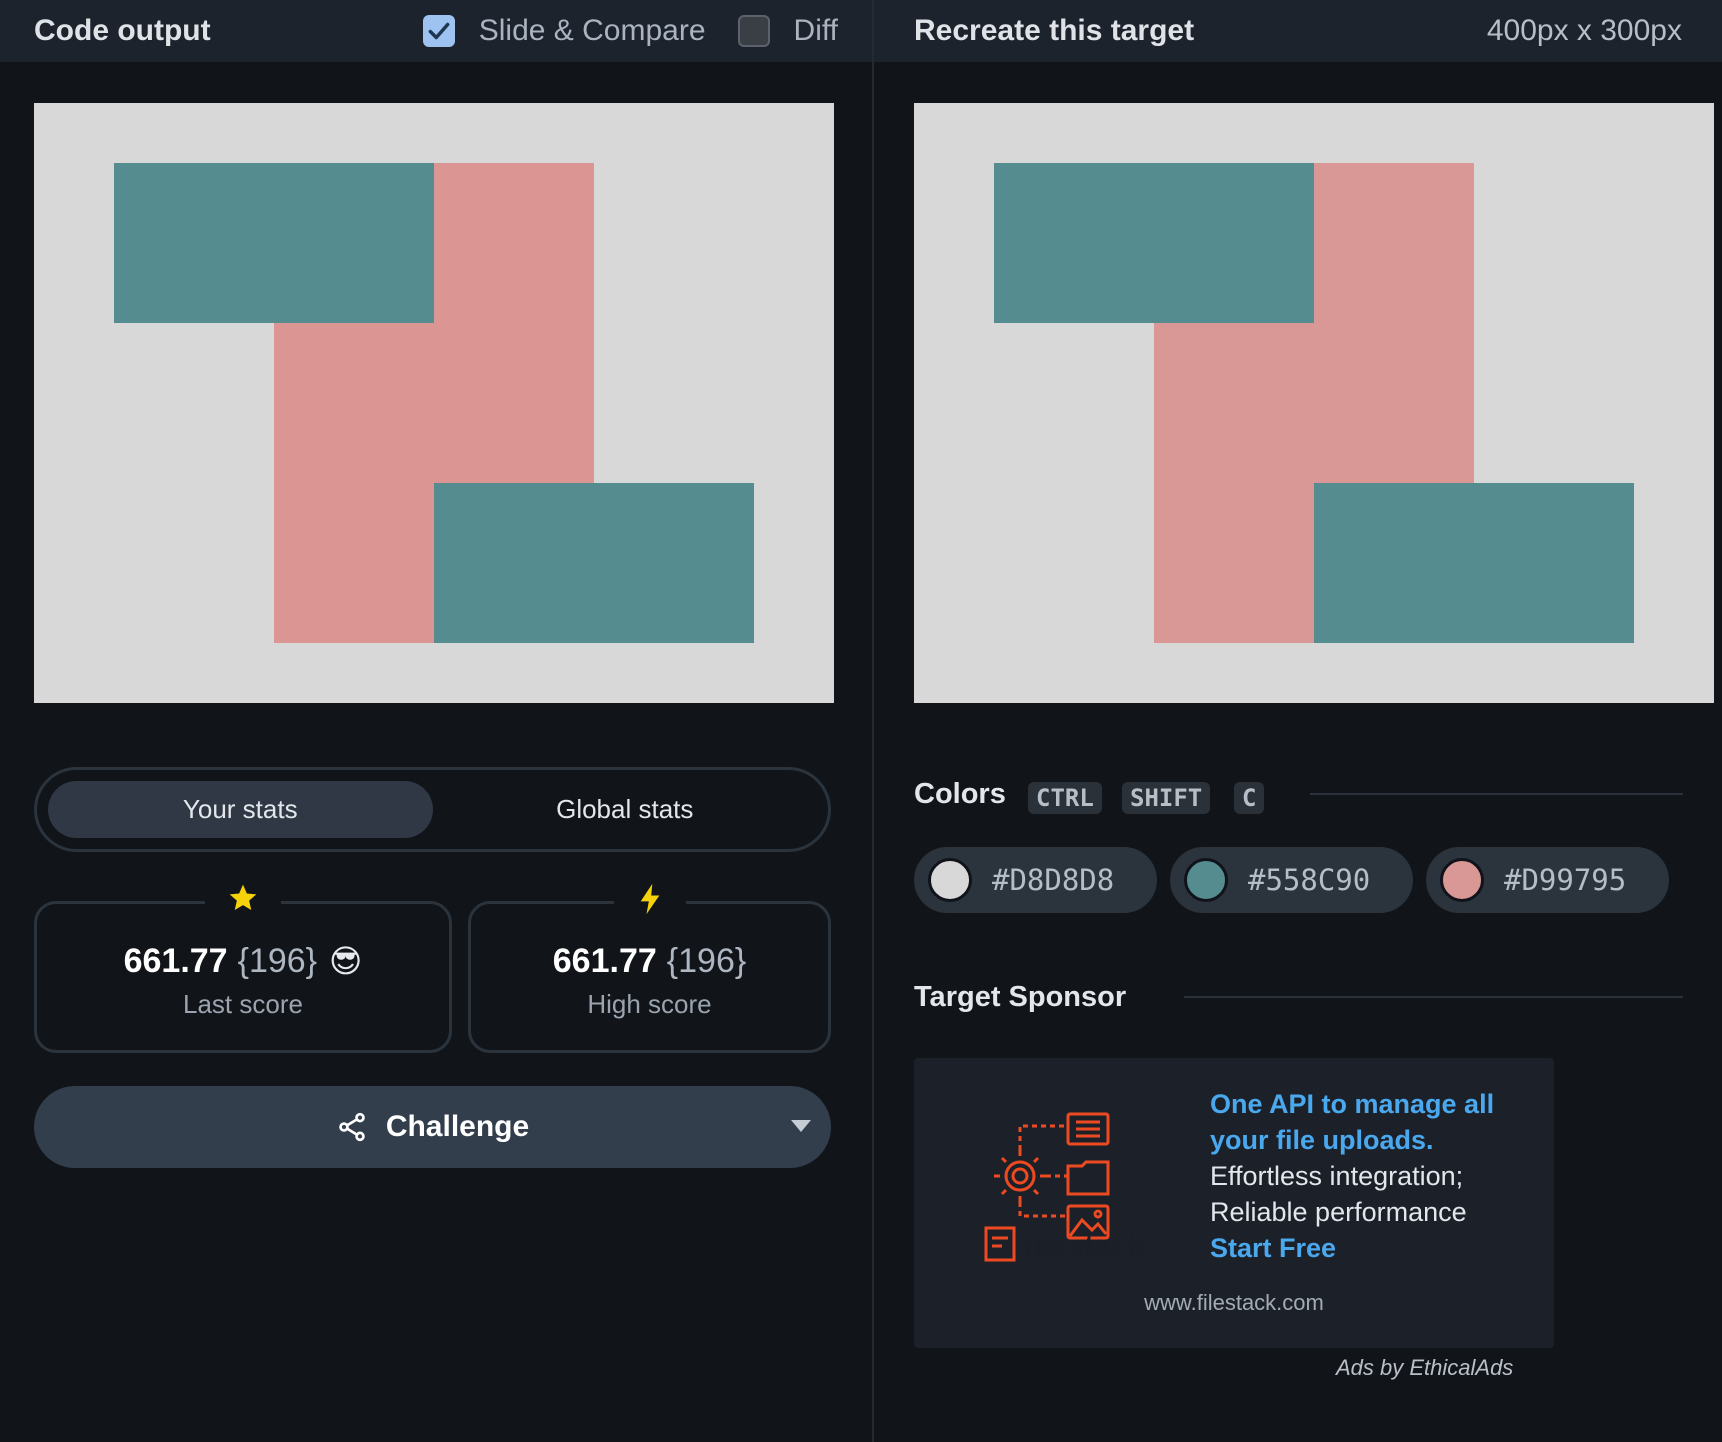  What do you see at coordinates (801, 1126) in the screenshot?
I see `chevron-down-icon` at bounding box center [801, 1126].